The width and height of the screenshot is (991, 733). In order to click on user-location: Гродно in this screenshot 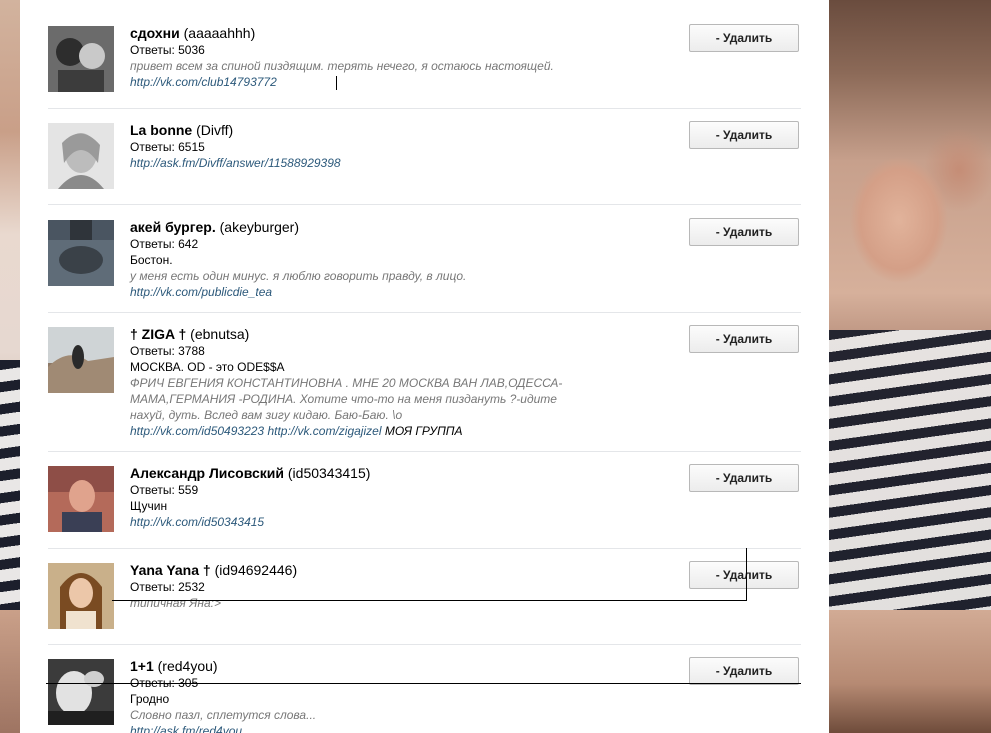, I will do `click(150, 699)`.